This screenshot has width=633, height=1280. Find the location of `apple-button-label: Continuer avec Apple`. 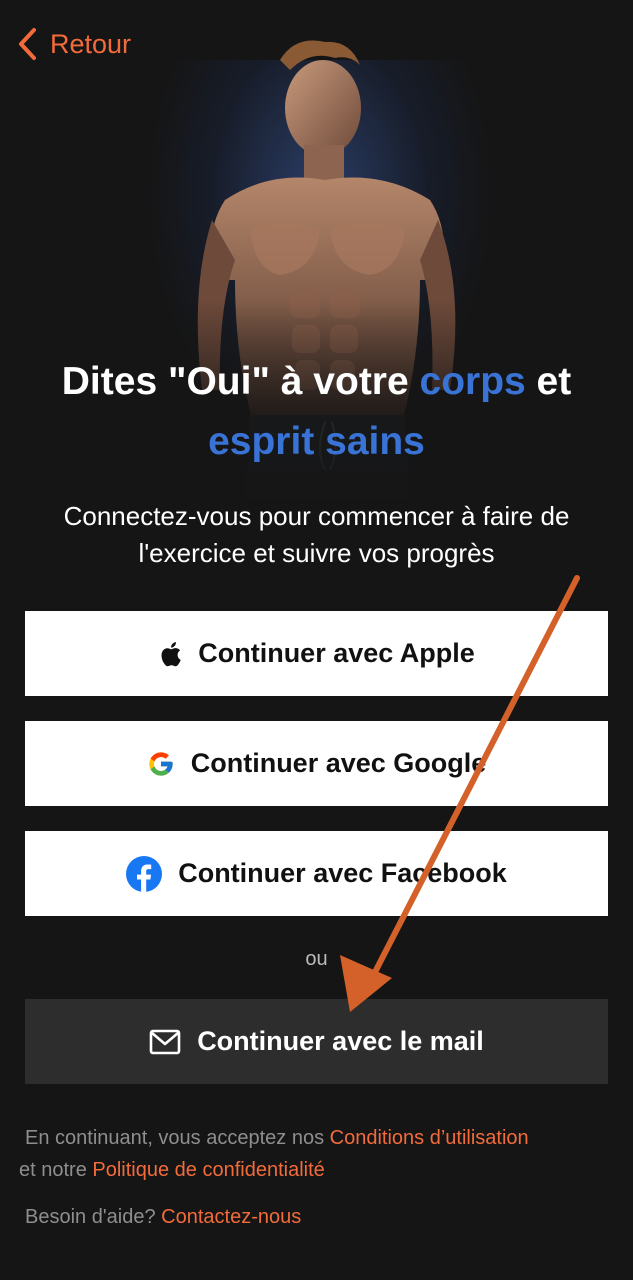

apple-button-label: Continuer avec Apple is located at coordinates (336, 653).